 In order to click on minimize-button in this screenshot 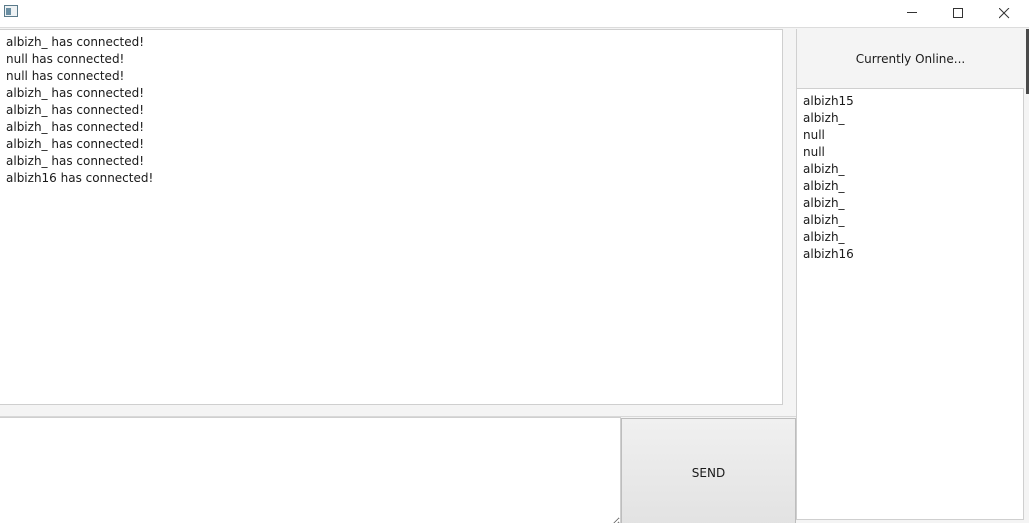, I will do `click(912, 13)`.